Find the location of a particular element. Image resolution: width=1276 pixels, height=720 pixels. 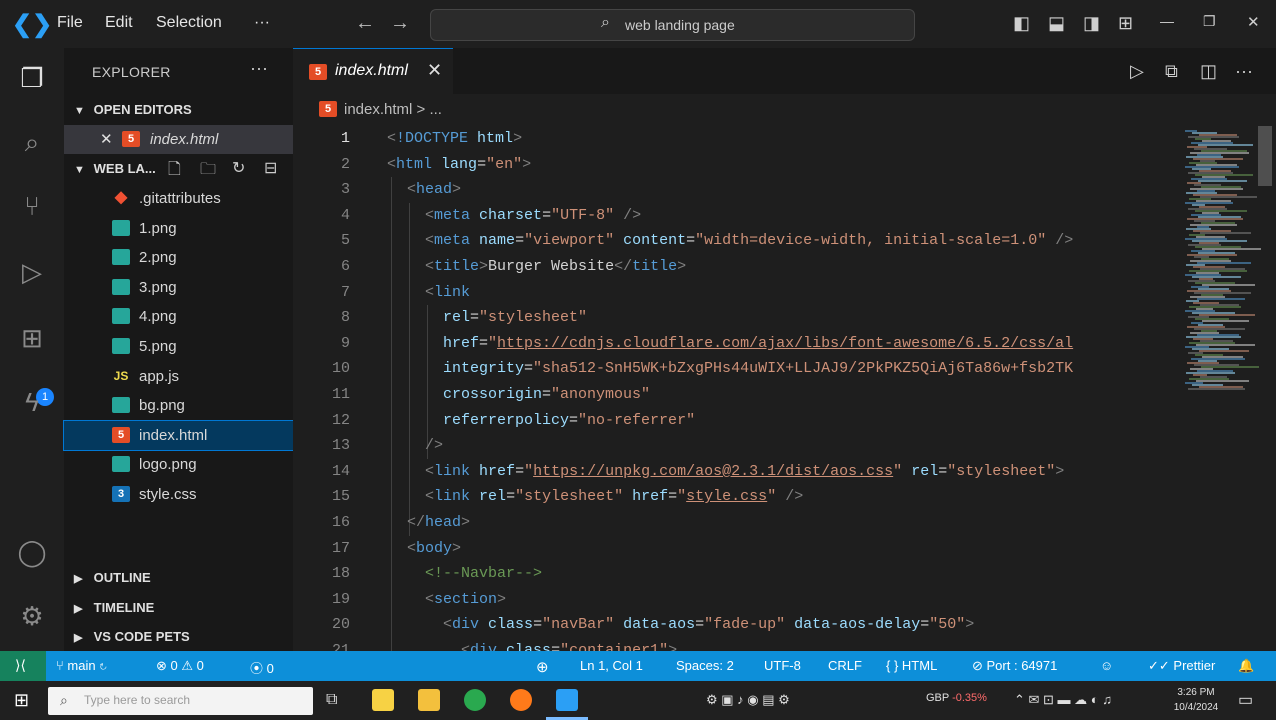

toggle-panel-icon: ⬓ is located at coordinates (1056, 23).